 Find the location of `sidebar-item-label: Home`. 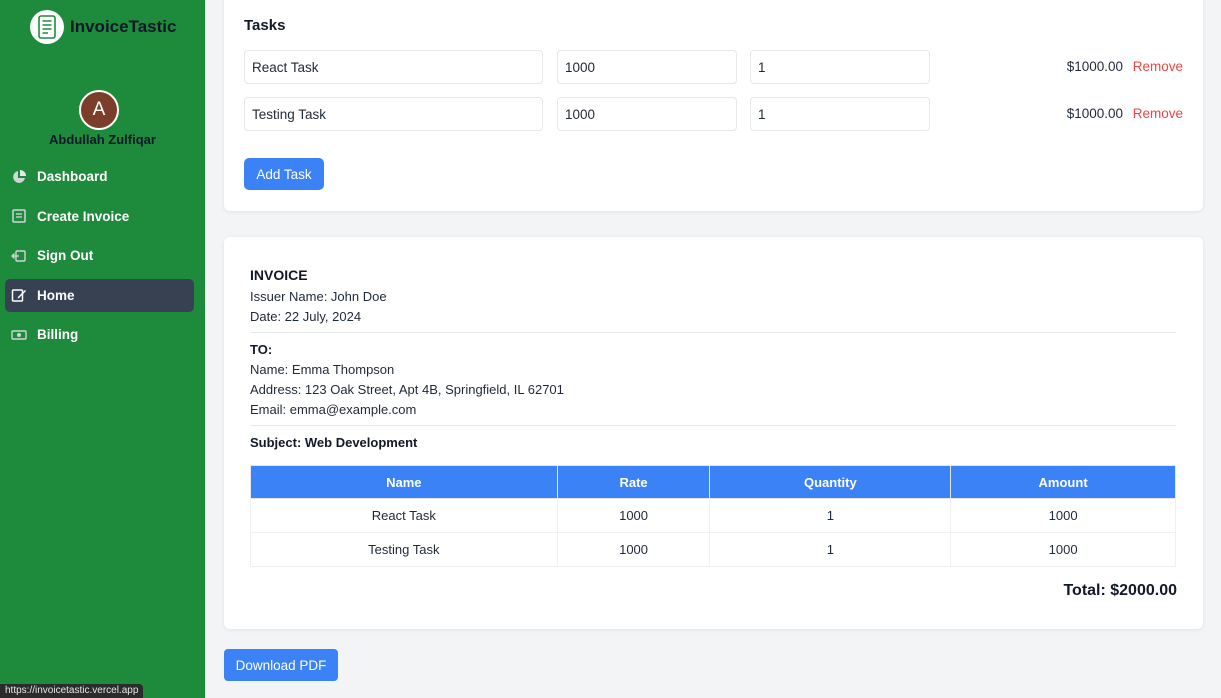

sidebar-item-label: Home is located at coordinates (56, 295).